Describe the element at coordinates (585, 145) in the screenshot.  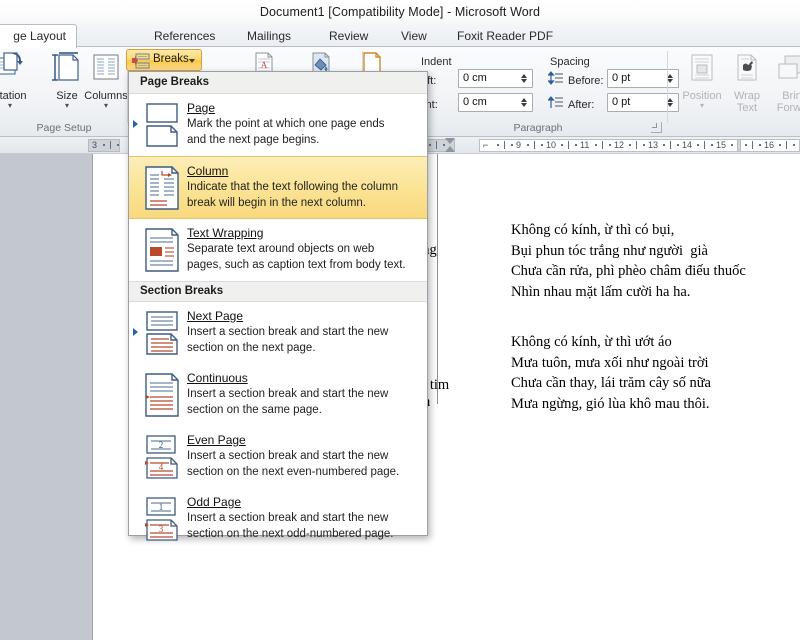
I see `ruler-tick: 11` at that location.